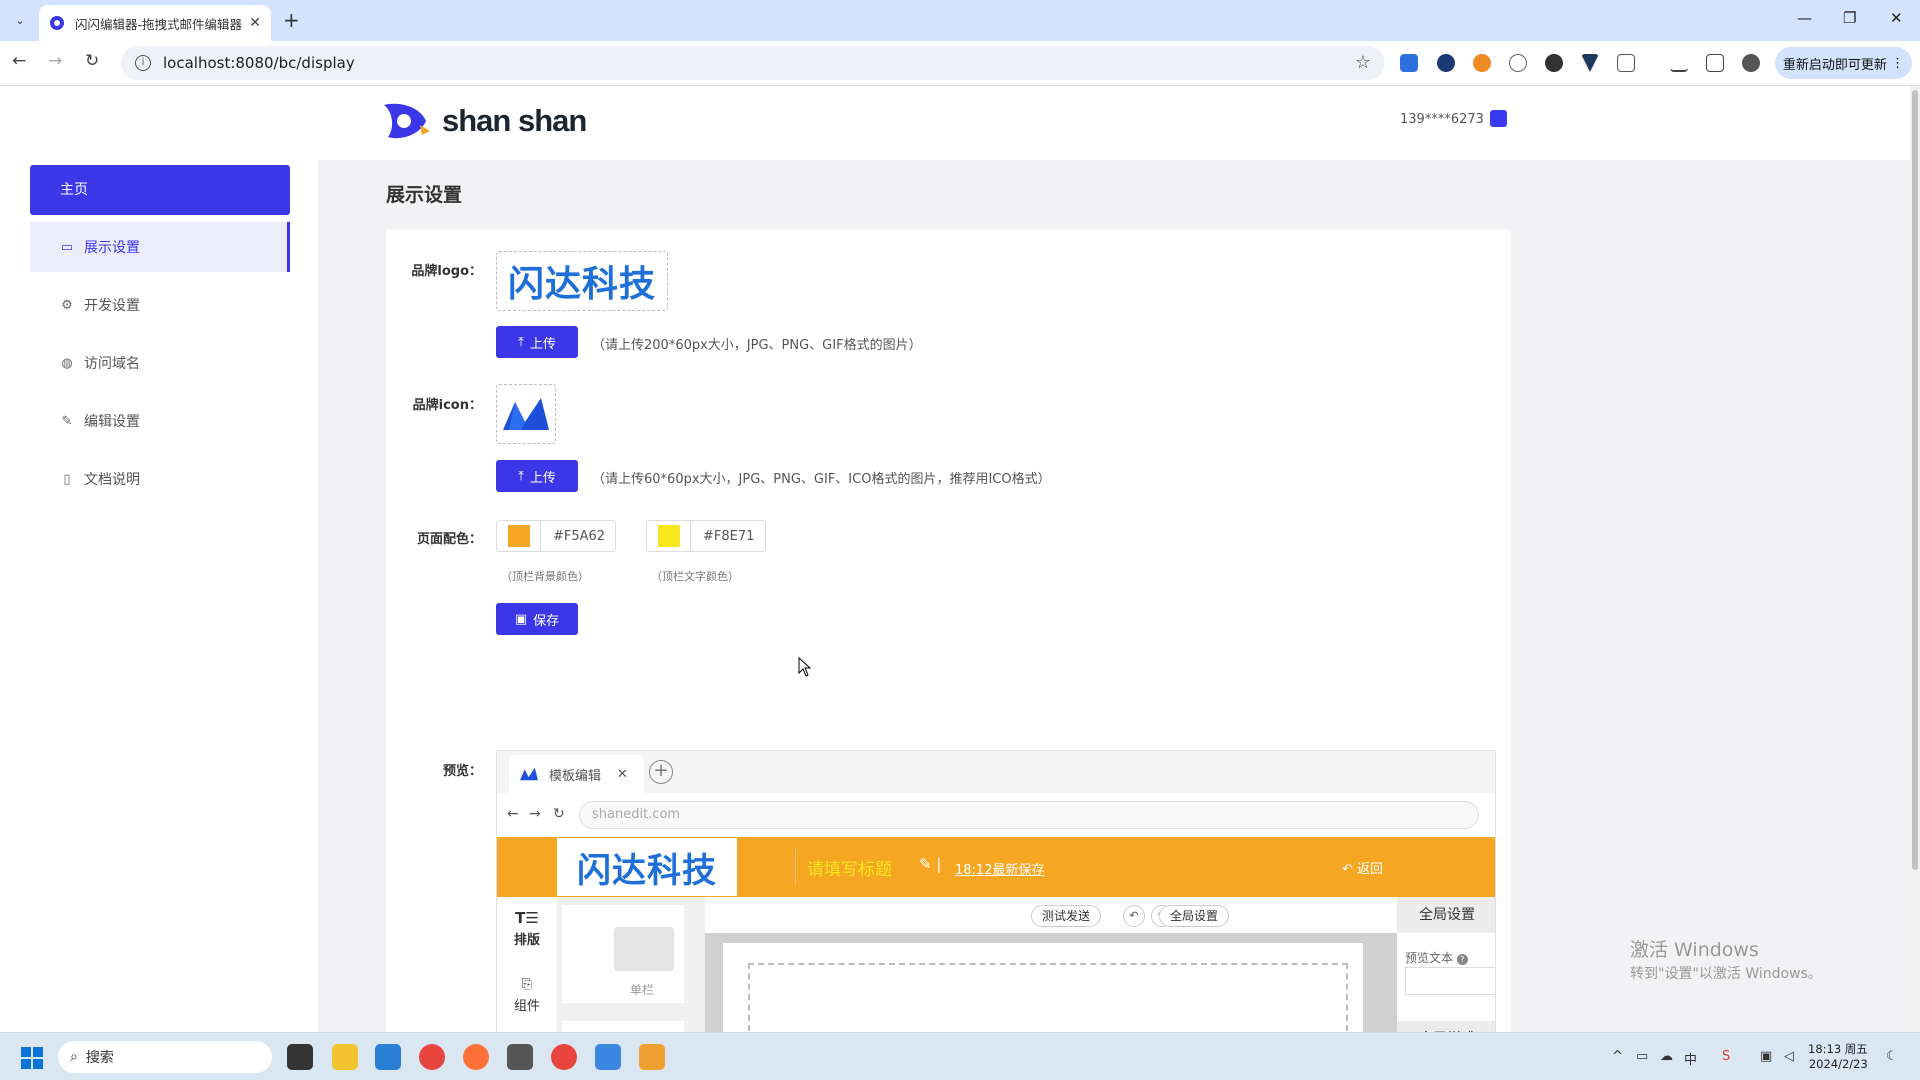  Describe the element at coordinates (695, 576) in the screenshot. I see `color2-note: （顶栏文字颜色）` at that location.